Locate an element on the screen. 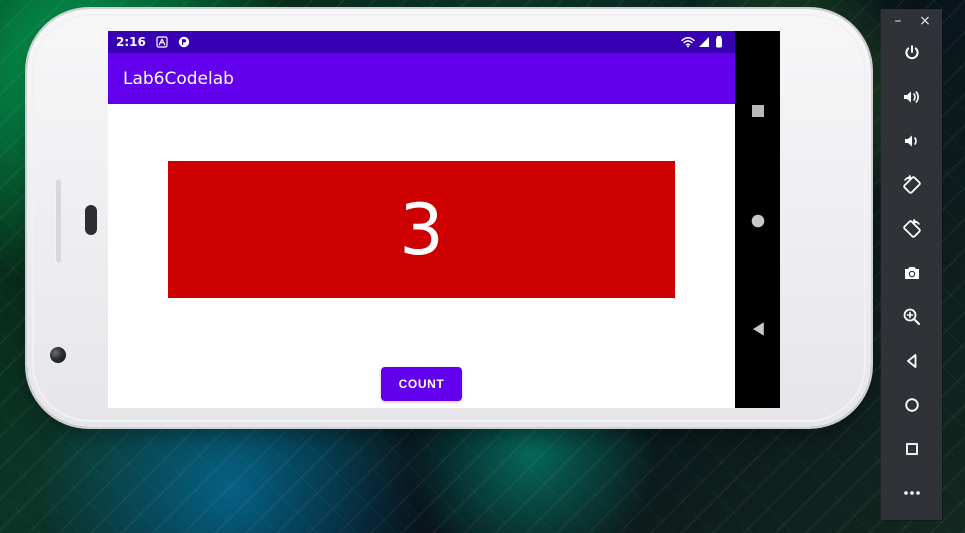  count-display: 3 is located at coordinates (421, 229).